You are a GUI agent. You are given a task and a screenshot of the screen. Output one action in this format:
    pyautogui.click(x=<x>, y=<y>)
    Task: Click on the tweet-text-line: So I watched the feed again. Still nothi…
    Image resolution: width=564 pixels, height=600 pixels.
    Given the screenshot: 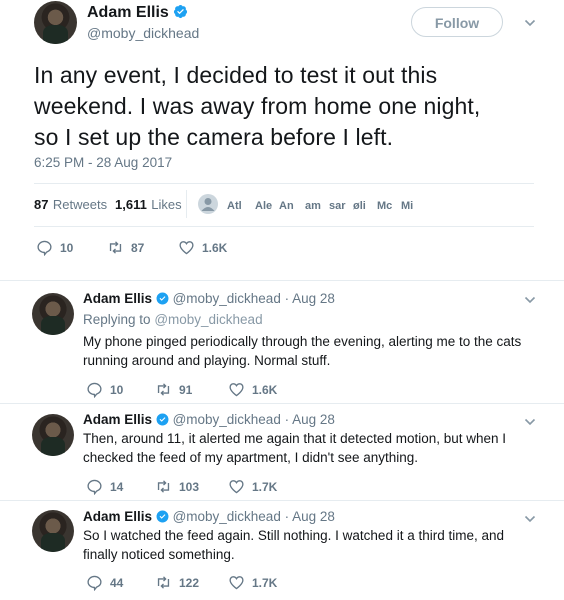 What is the action you would take?
    pyautogui.click(x=294, y=535)
    